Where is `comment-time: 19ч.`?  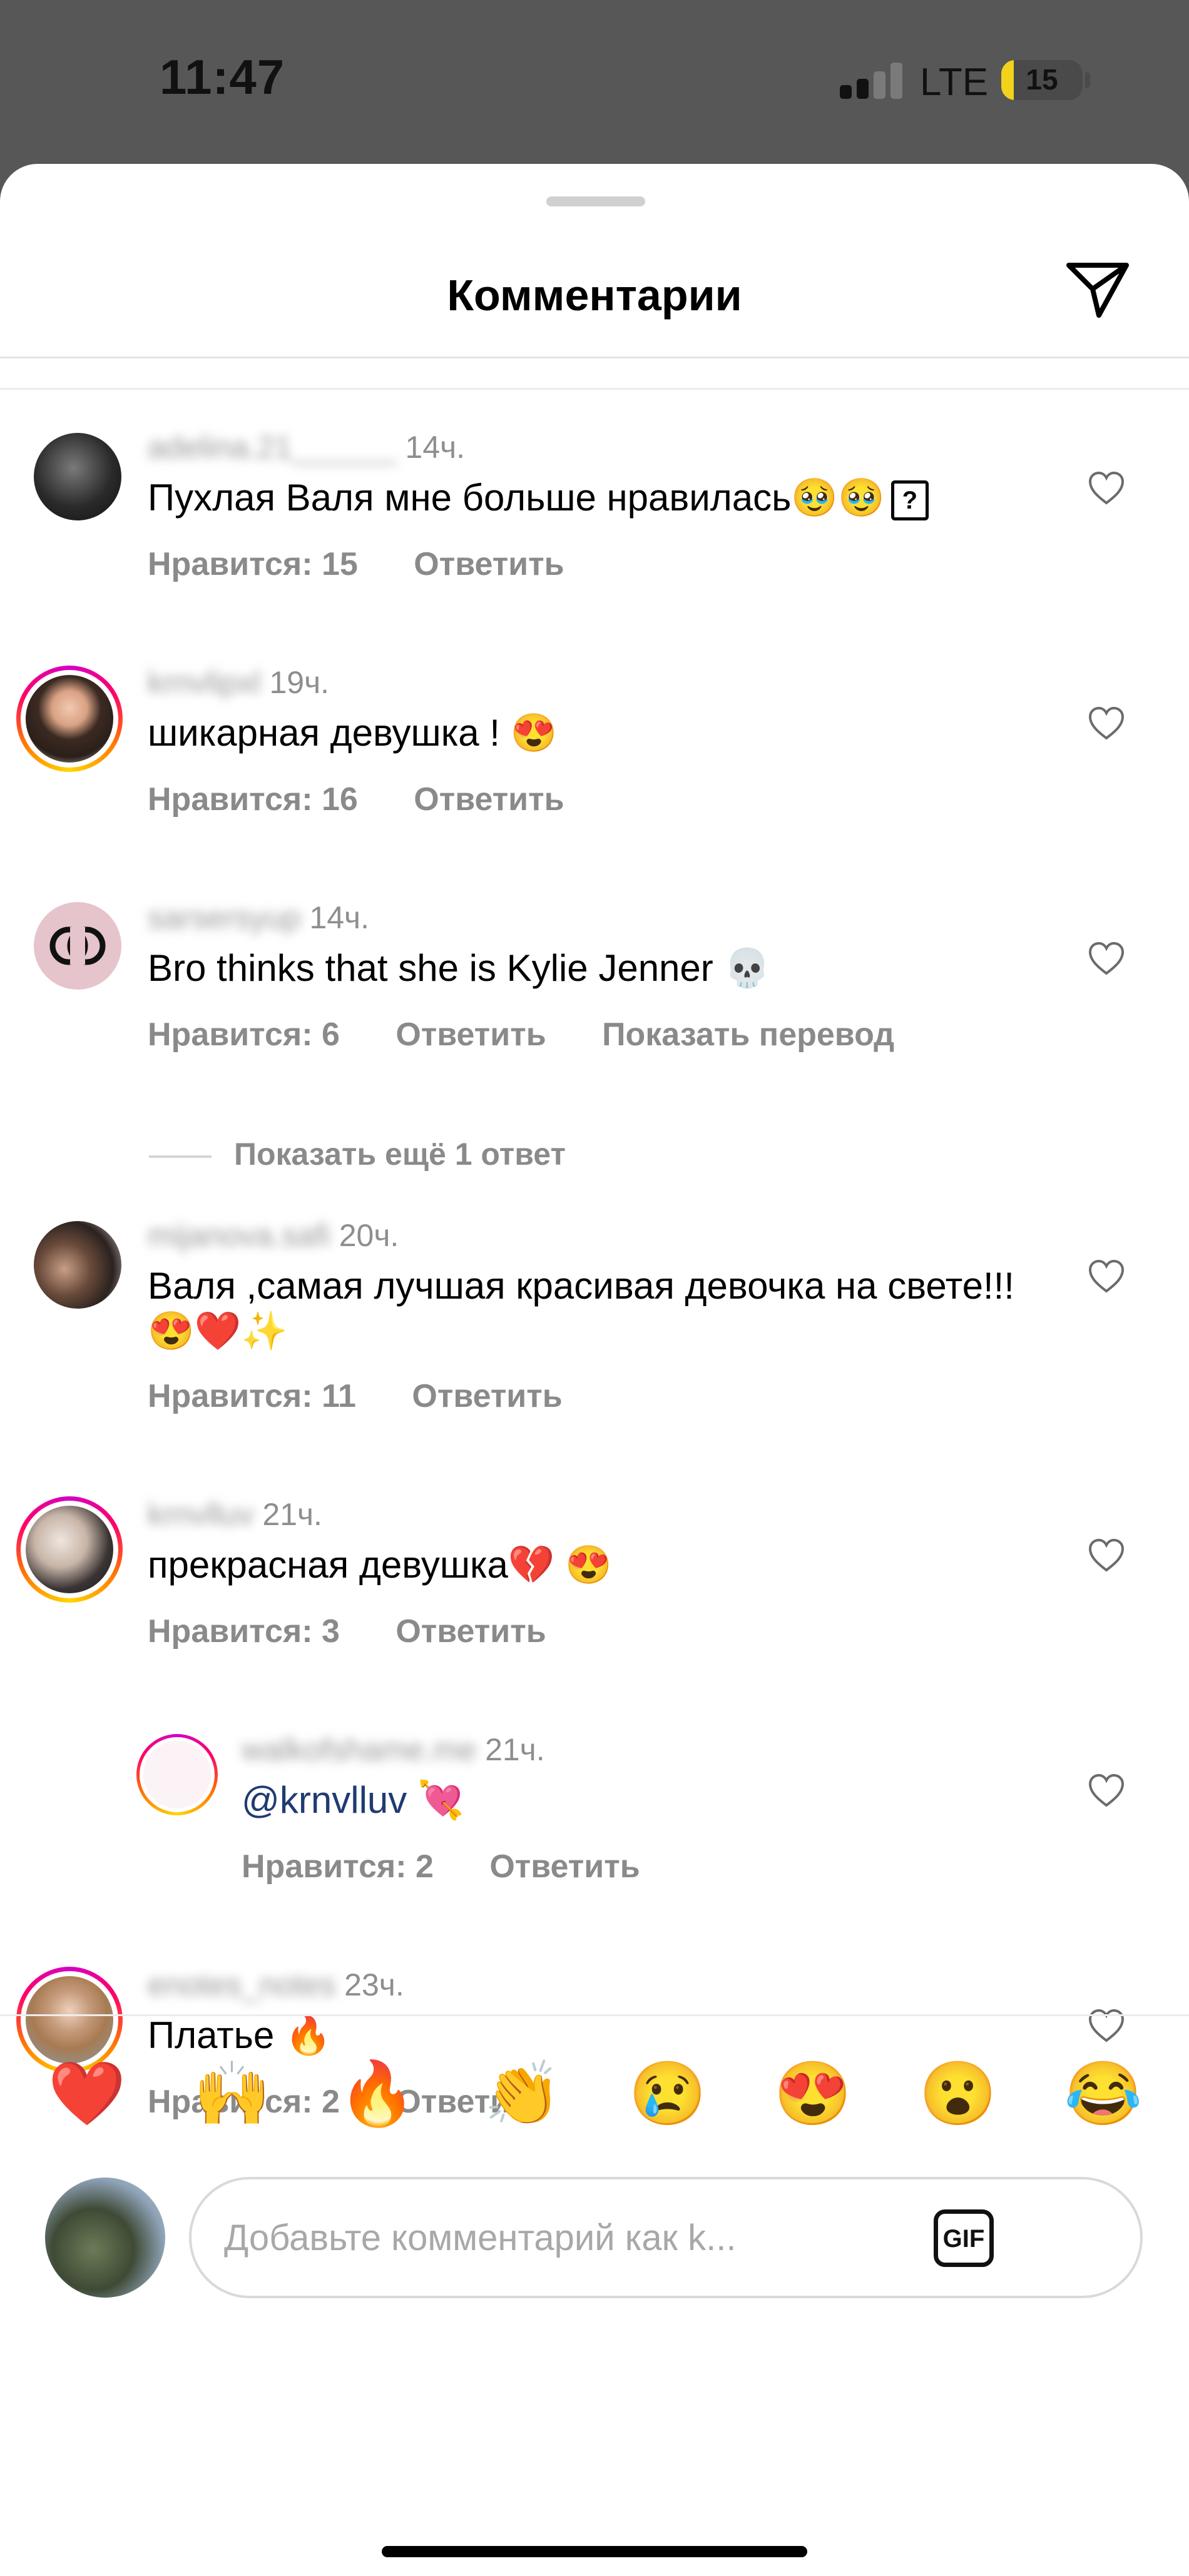 comment-time: 19ч. is located at coordinates (299, 683).